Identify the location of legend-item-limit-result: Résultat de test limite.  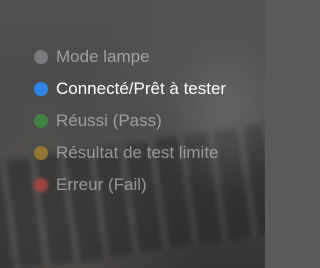
(149, 153).